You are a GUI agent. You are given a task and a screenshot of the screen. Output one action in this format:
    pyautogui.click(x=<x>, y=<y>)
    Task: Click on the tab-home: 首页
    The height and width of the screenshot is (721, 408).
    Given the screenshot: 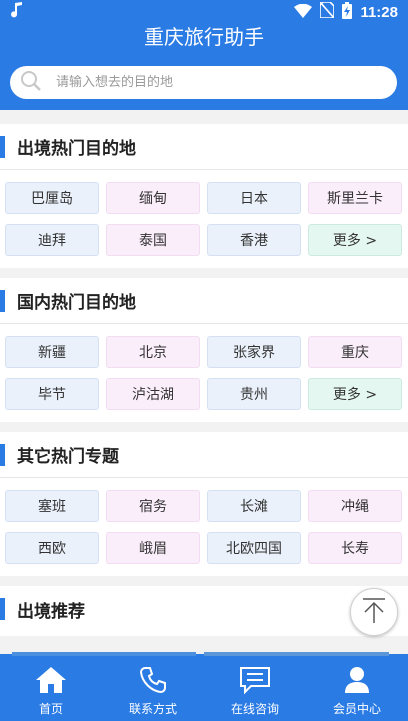 What is the action you would take?
    pyautogui.click(x=51, y=687)
    